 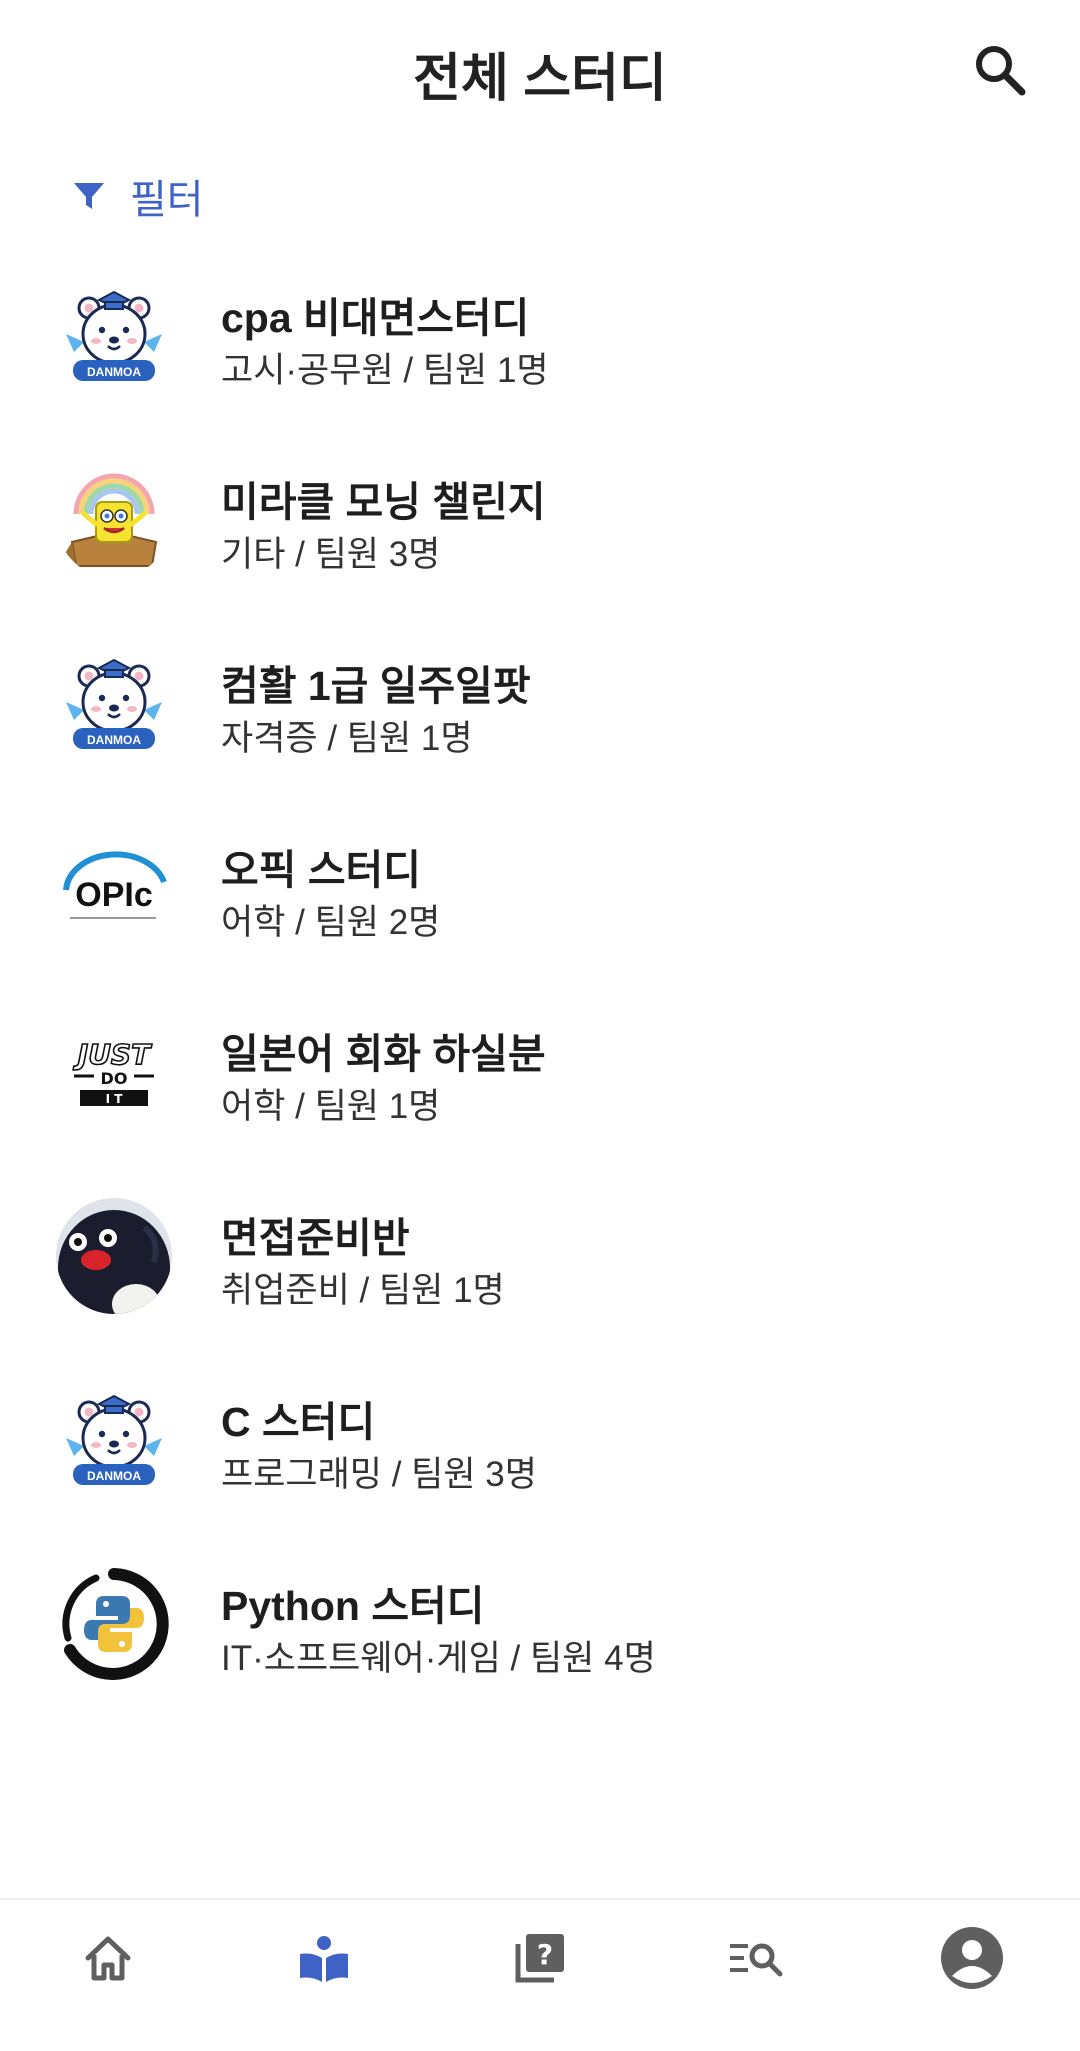 I want to click on bottom-nav: ?, so click(x=540, y=1974).